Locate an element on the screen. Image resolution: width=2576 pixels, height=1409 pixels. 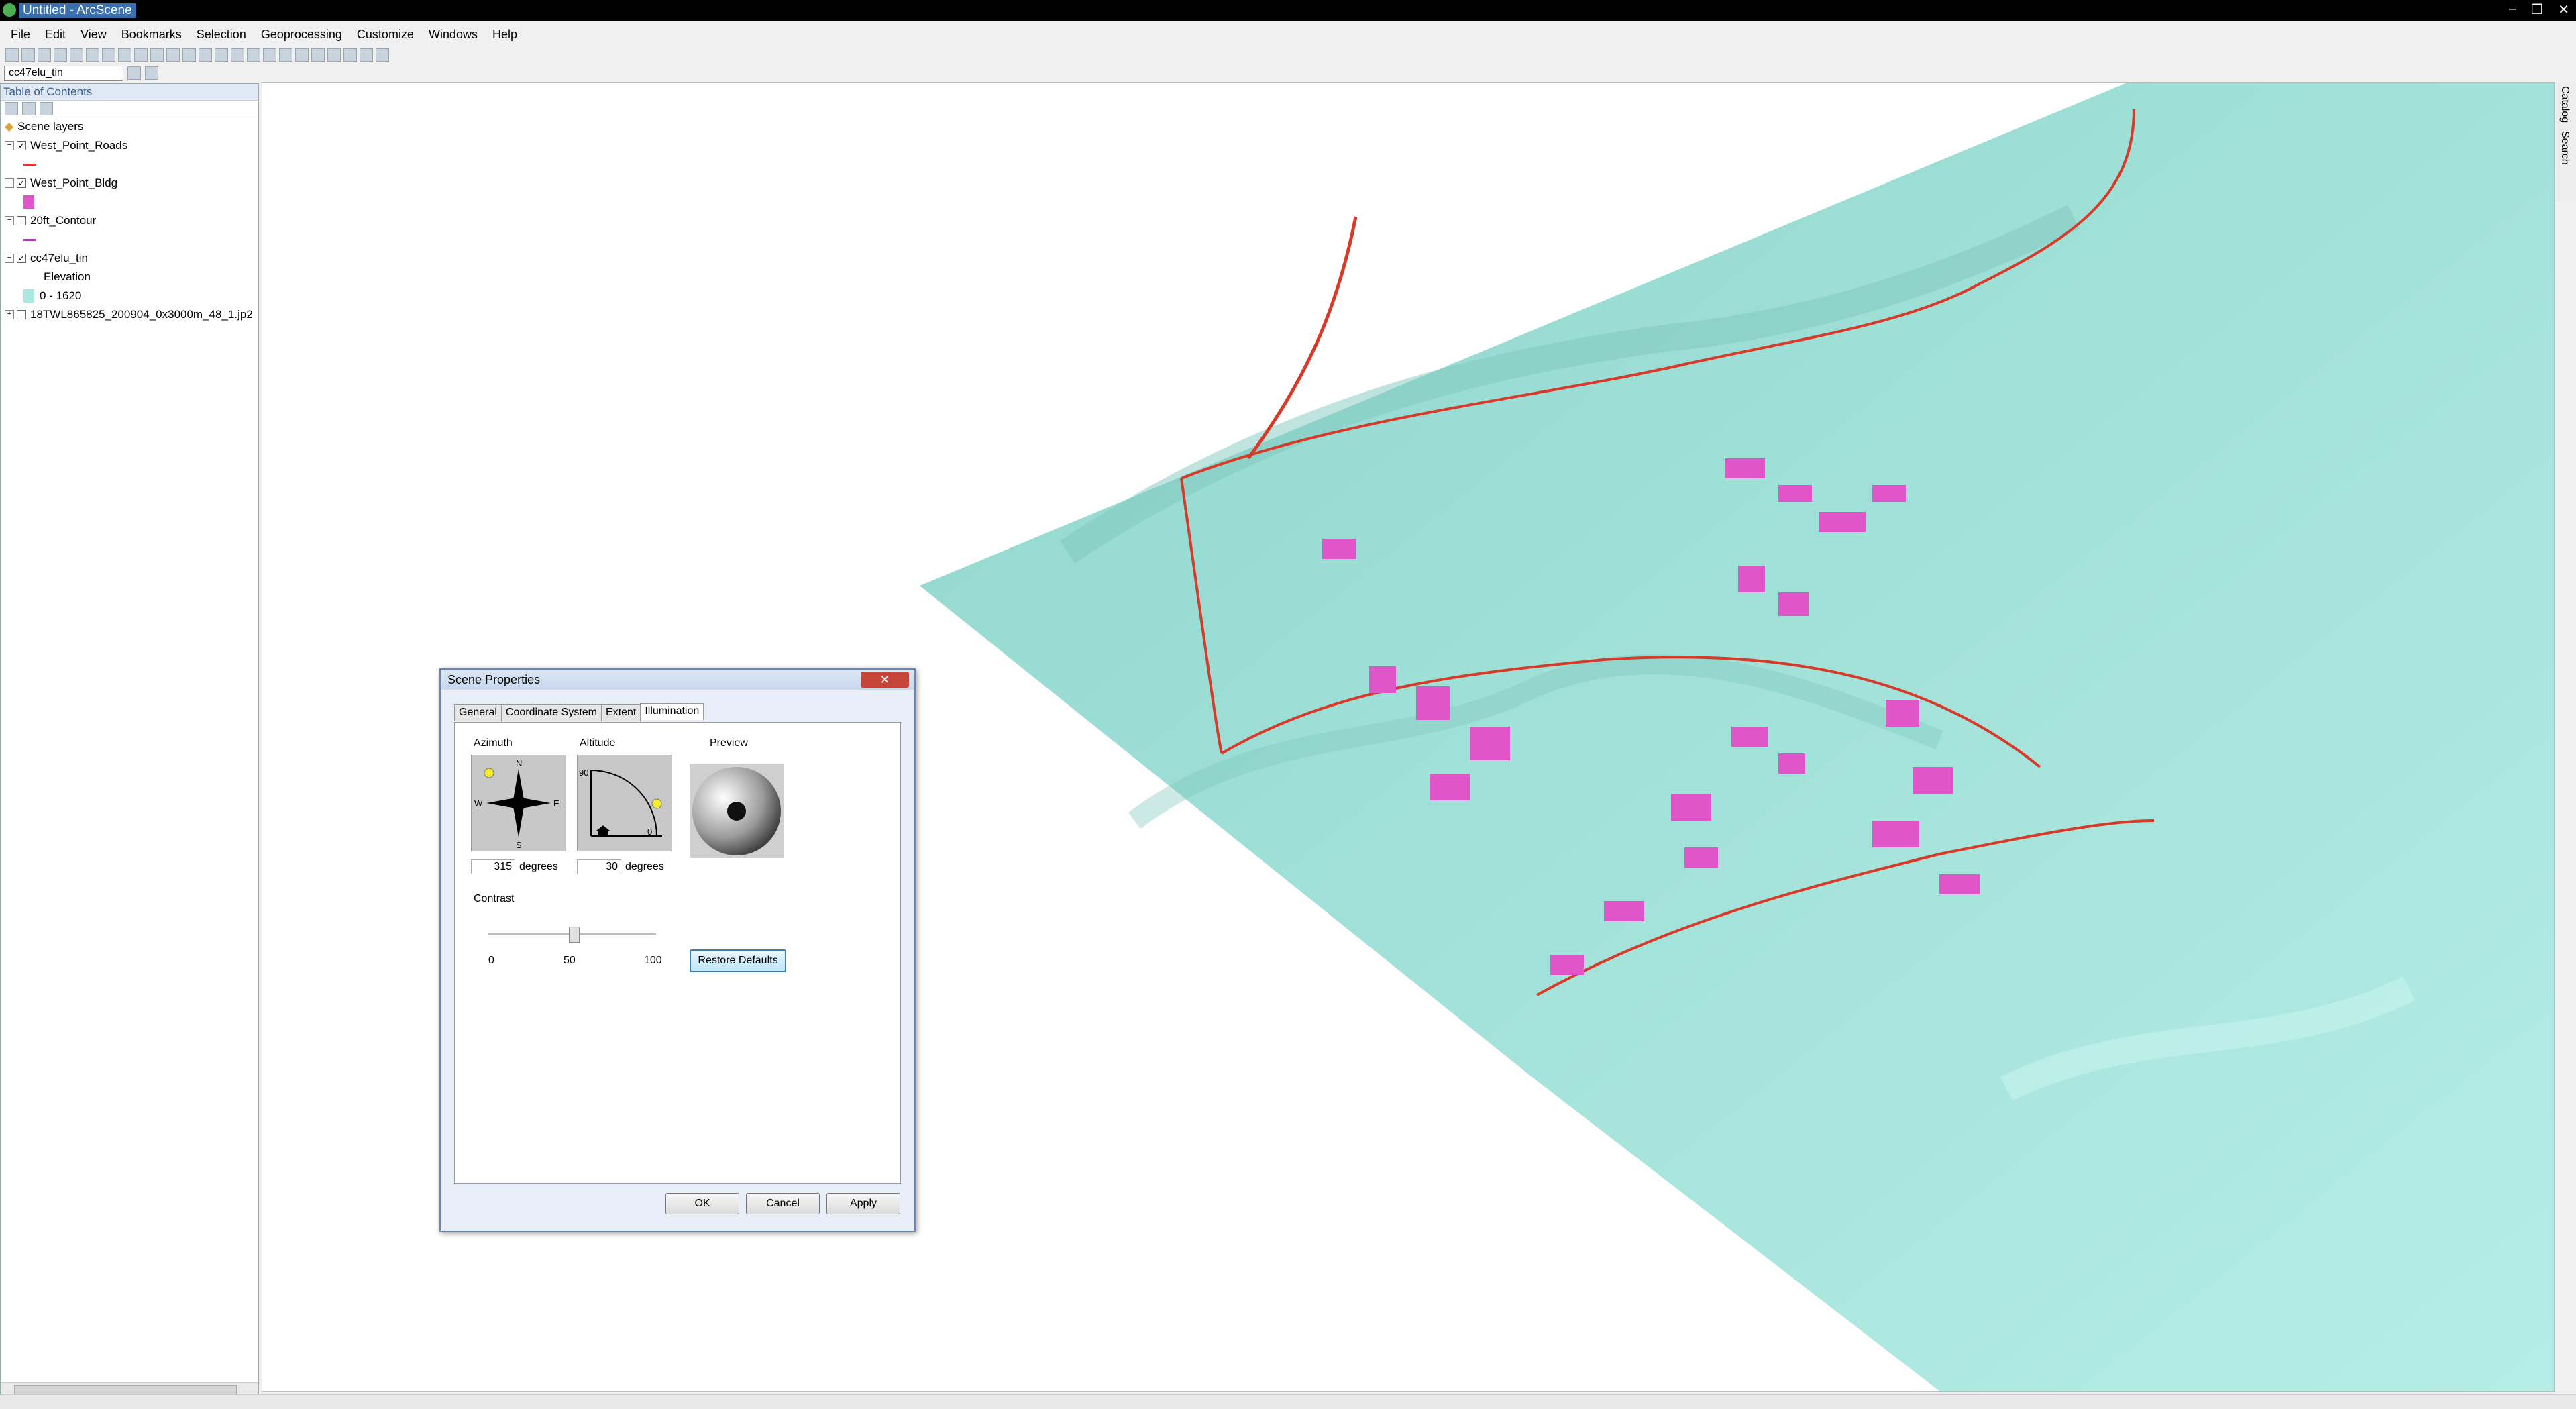
add-data-icon is located at coordinates (173, 55).